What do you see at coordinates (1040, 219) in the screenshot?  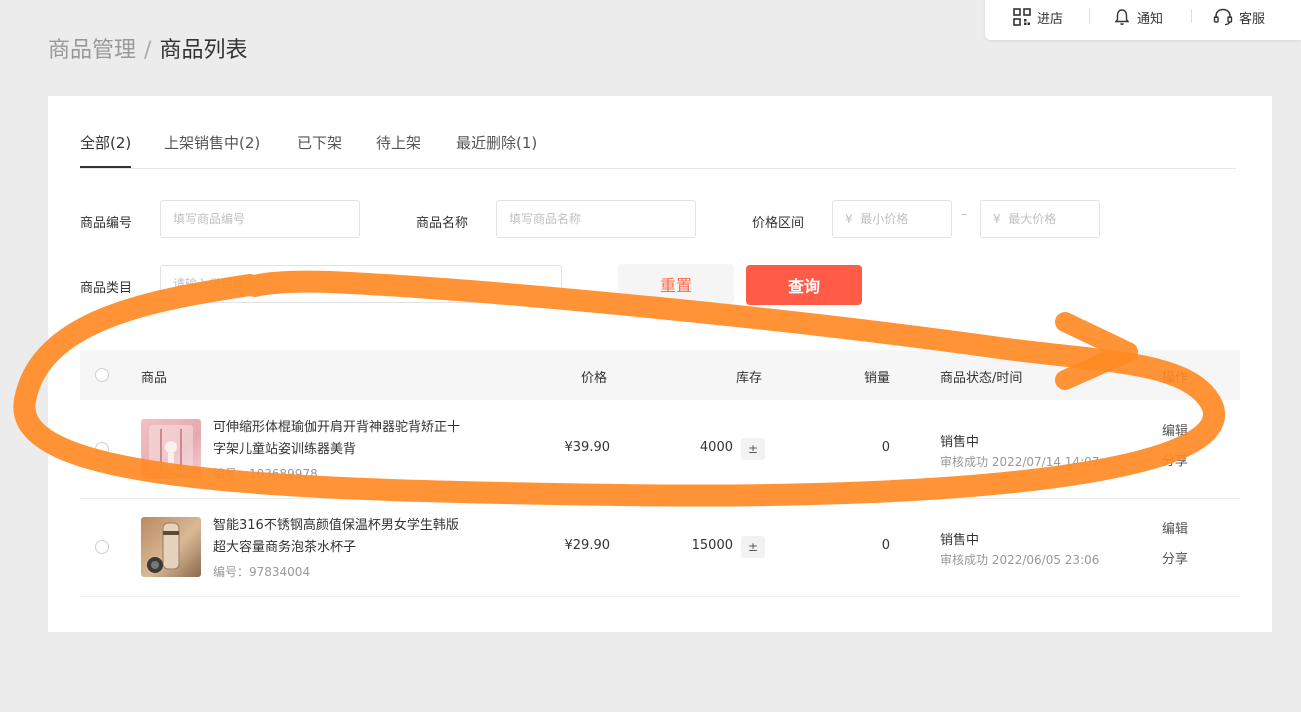 I see `max-price-input` at bounding box center [1040, 219].